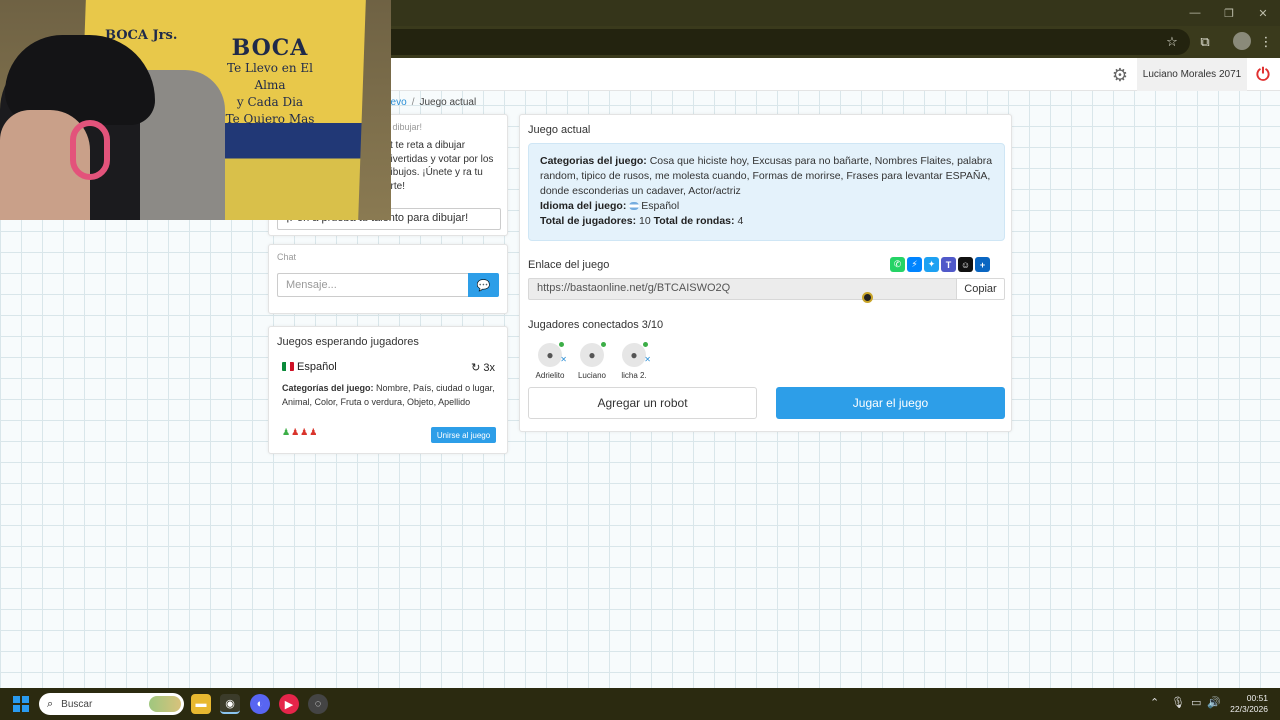 This screenshot has width=1280, height=720. I want to click on app-icon: ◌, so click(318, 704).